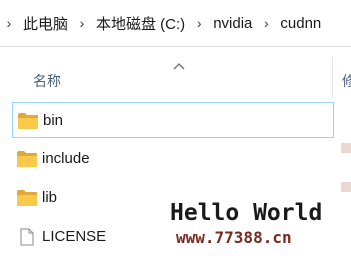  I want to click on list-item-include: include, so click(173, 159).